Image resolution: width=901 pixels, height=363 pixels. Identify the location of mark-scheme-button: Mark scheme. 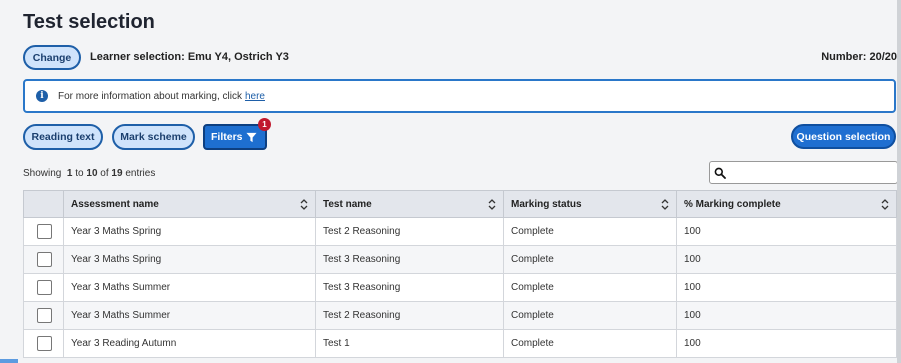
(153, 137).